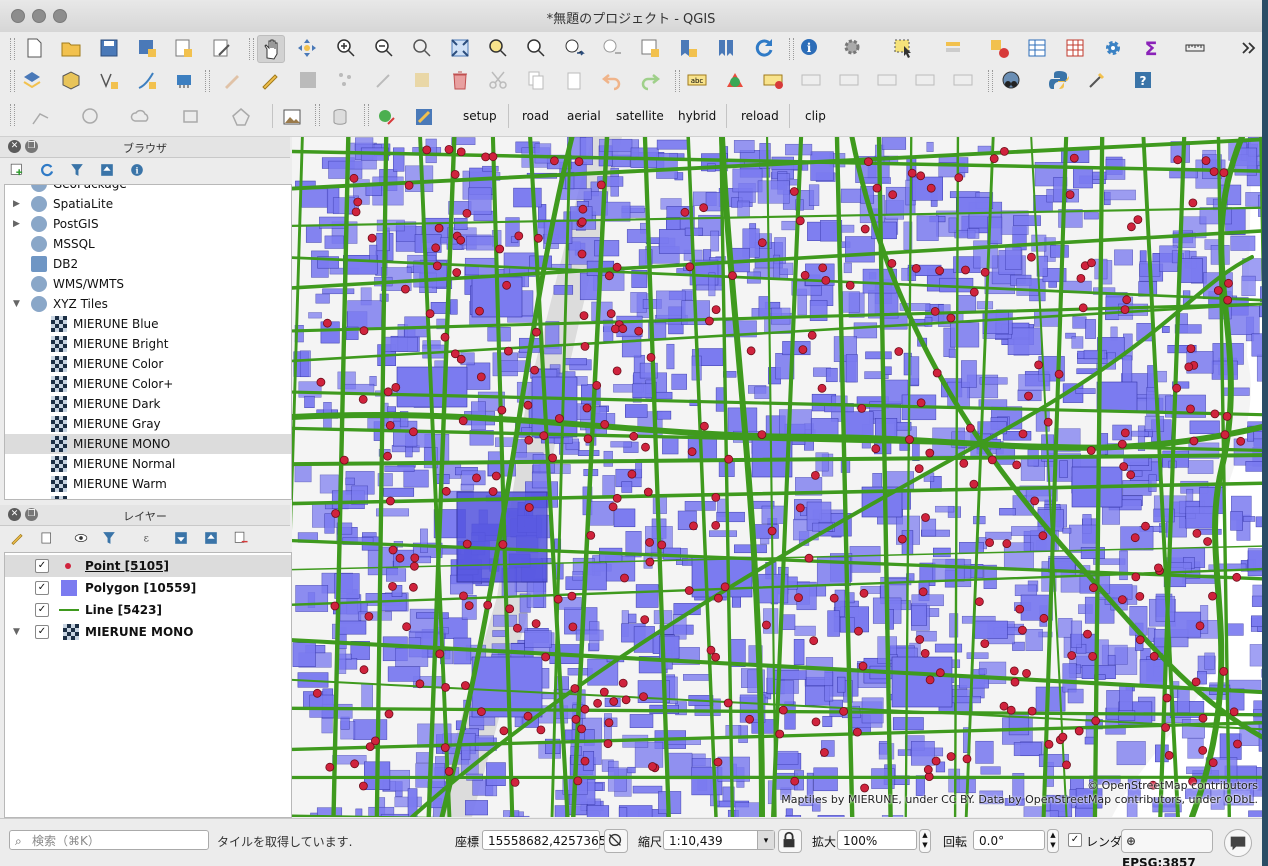 This screenshot has width=1268, height=866. I want to click on crs-button: ⊕ EPSG:3857, so click(1167, 847).